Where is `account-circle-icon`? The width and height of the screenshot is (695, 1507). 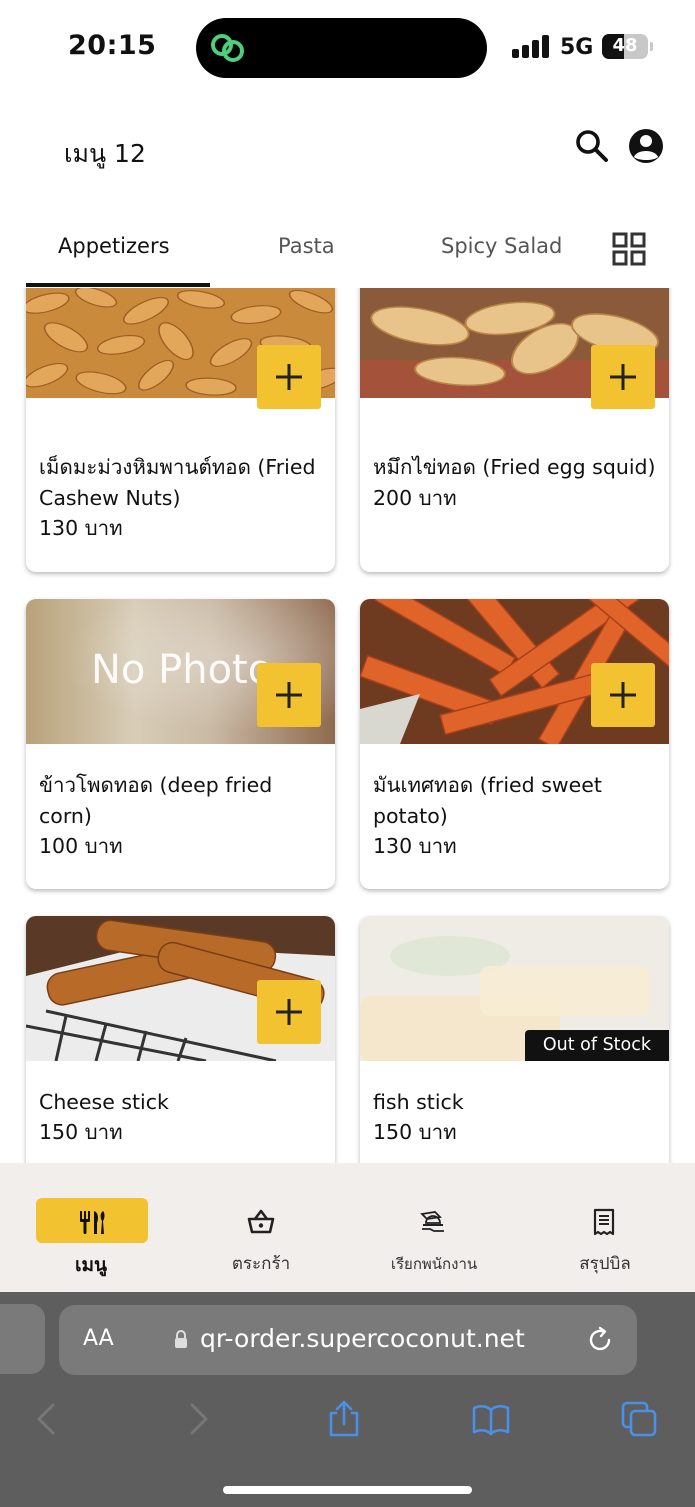
account-circle-icon is located at coordinates (646, 146).